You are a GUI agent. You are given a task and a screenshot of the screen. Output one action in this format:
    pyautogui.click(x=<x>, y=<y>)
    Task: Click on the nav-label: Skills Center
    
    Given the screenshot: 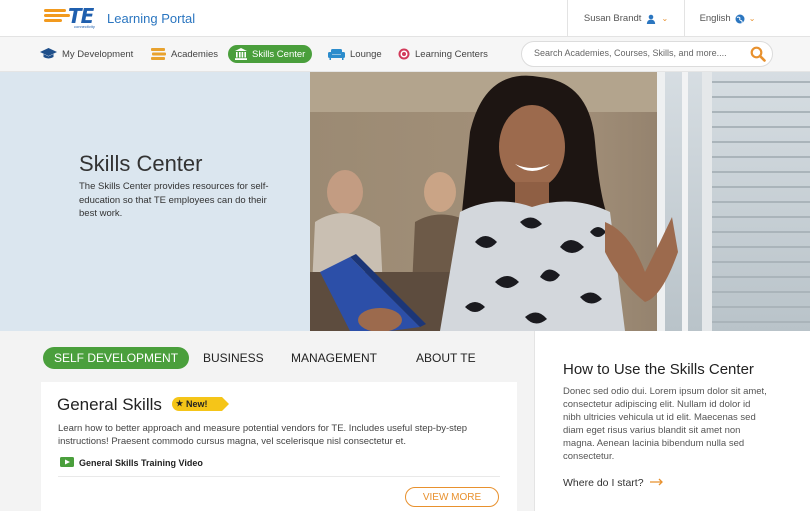 What is the action you would take?
    pyautogui.click(x=279, y=54)
    